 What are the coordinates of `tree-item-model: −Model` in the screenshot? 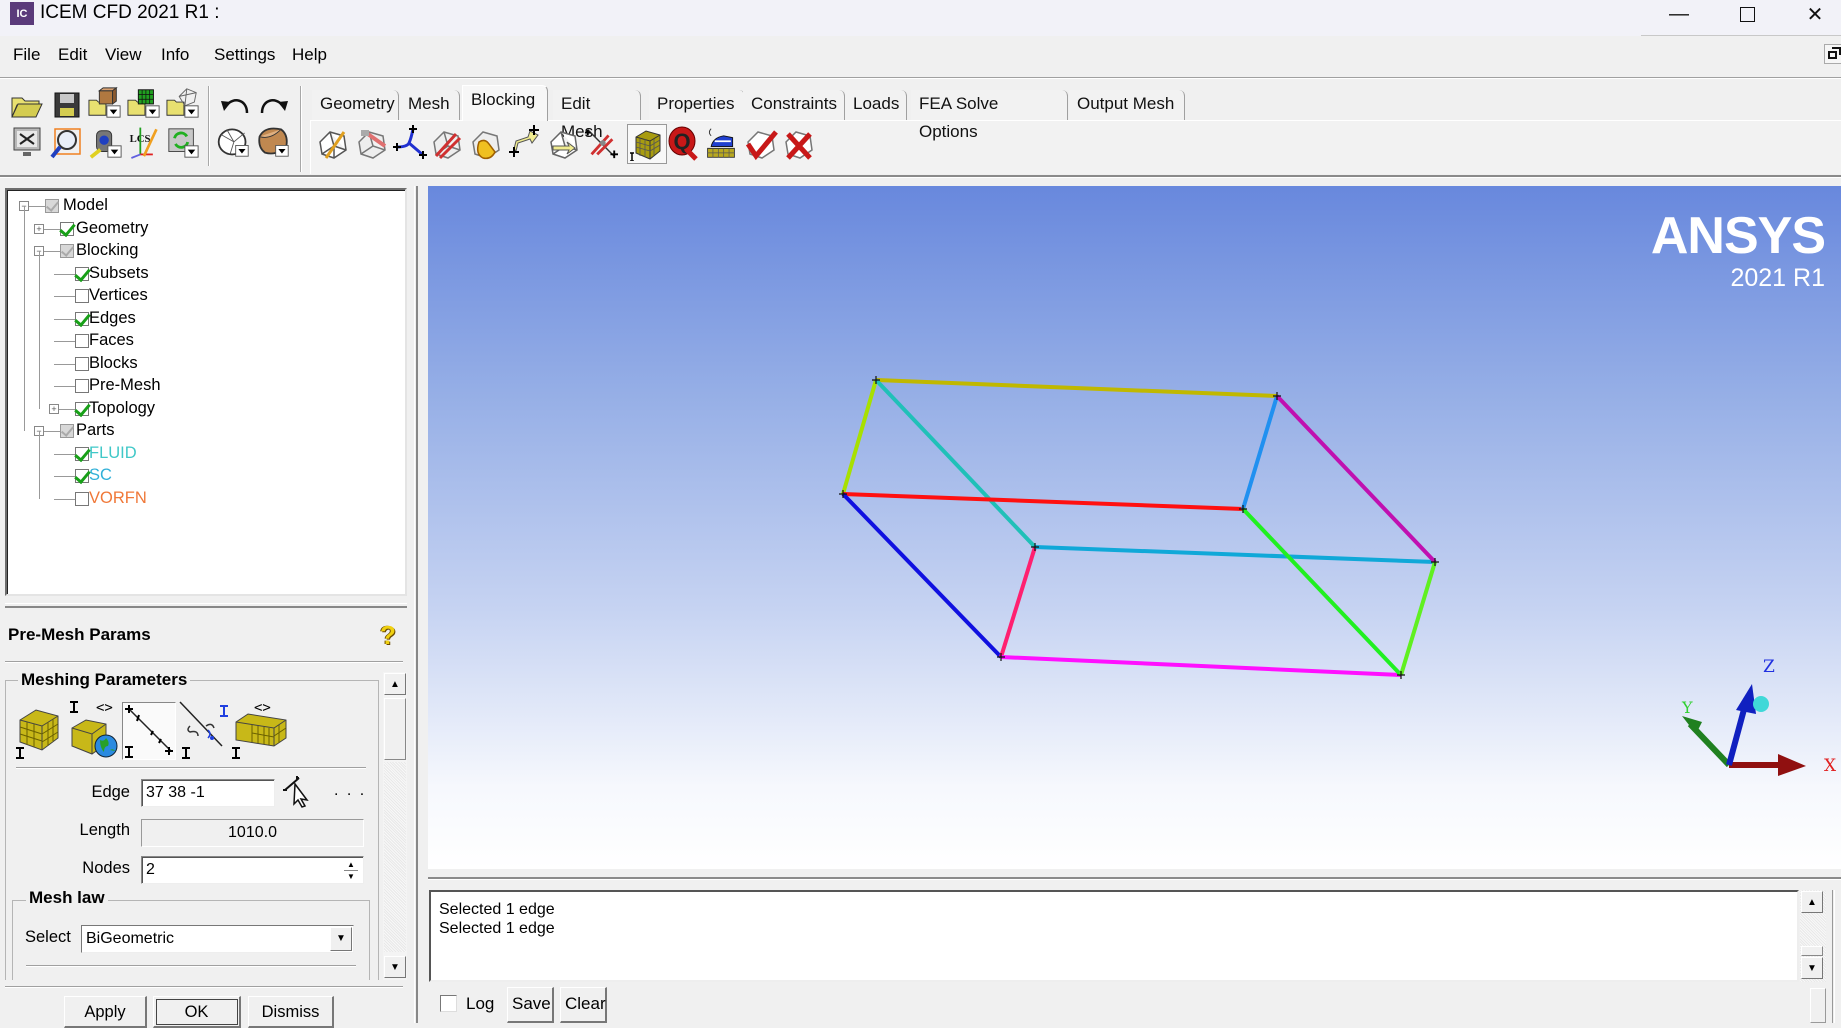 It's located at (204, 206).